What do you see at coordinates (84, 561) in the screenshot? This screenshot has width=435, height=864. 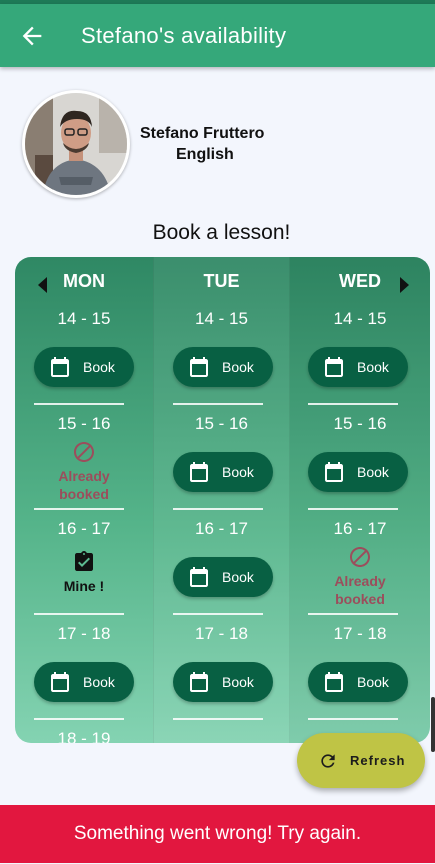 I see `clipboard-check-icon` at bounding box center [84, 561].